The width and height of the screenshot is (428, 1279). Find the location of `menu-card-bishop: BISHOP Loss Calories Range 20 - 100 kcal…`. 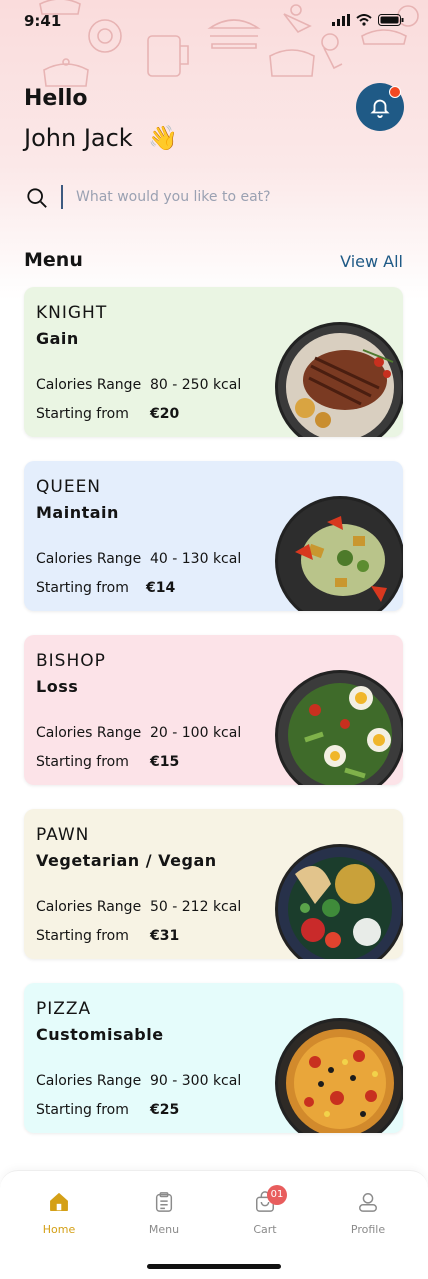

menu-card-bishop: BISHOP Loss Calories Range 20 - 100 kcal… is located at coordinates (213, 710).